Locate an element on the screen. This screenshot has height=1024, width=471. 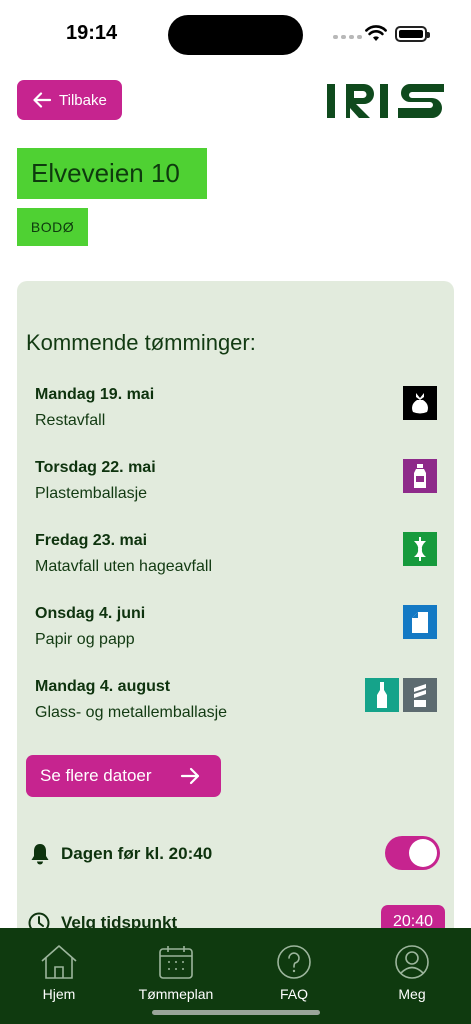
toggle-knob is located at coordinates (423, 853).